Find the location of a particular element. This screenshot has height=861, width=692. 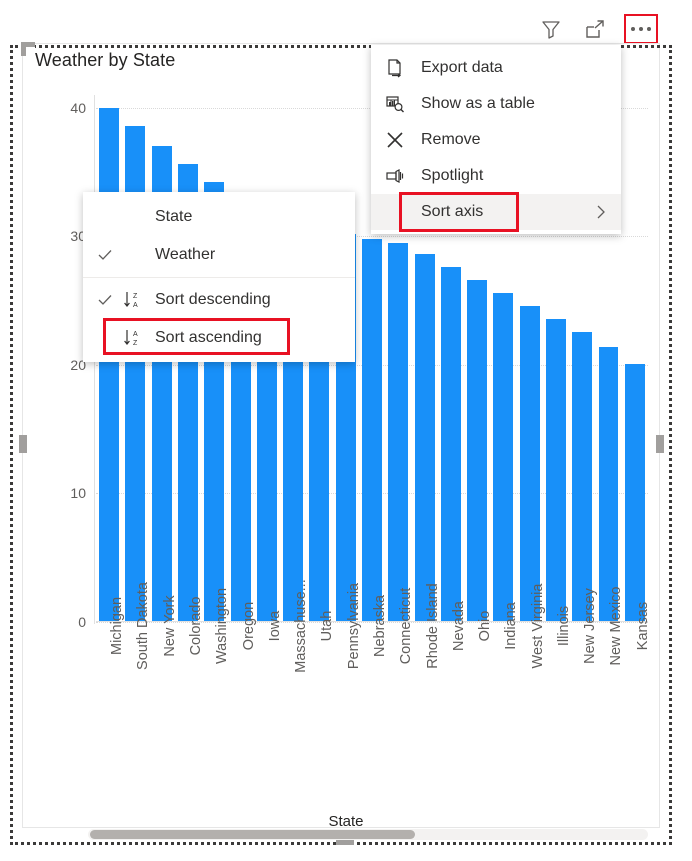

more-options-icon is located at coordinates (641, 29).